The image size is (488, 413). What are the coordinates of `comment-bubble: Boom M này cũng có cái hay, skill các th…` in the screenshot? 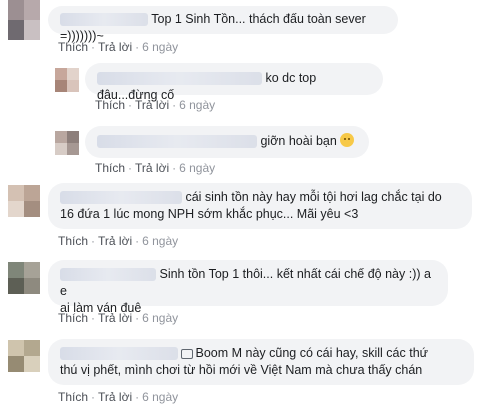 It's located at (261, 362).